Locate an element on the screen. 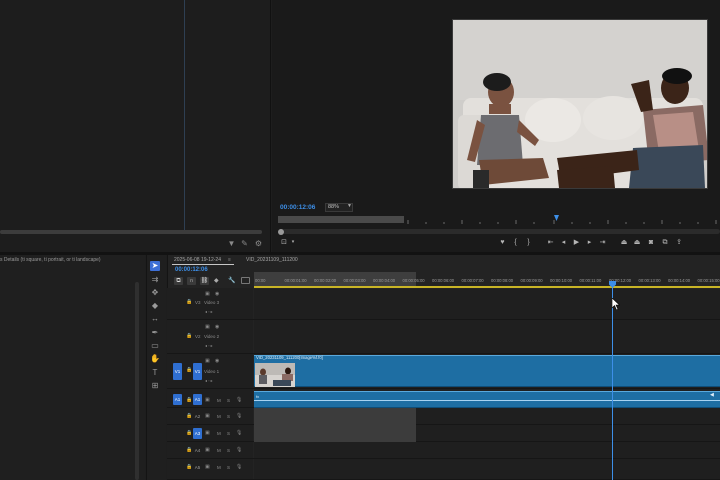  video-clip-thumbnail is located at coordinates (275, 375).